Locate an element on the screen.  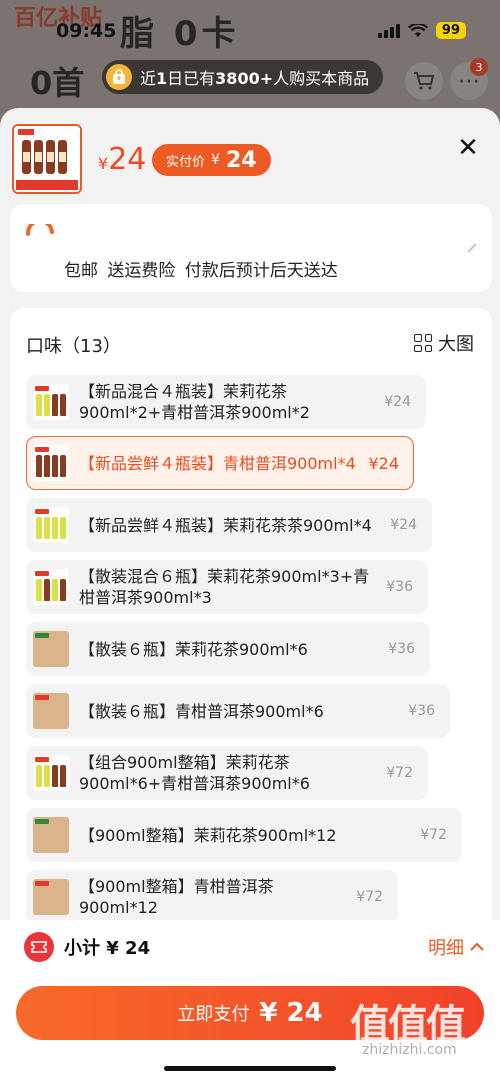
option-item-selected: 【新品尝鲜４瓶装】青柑普洱900ml*4 ¥24 is located at coordinates (220, 463).